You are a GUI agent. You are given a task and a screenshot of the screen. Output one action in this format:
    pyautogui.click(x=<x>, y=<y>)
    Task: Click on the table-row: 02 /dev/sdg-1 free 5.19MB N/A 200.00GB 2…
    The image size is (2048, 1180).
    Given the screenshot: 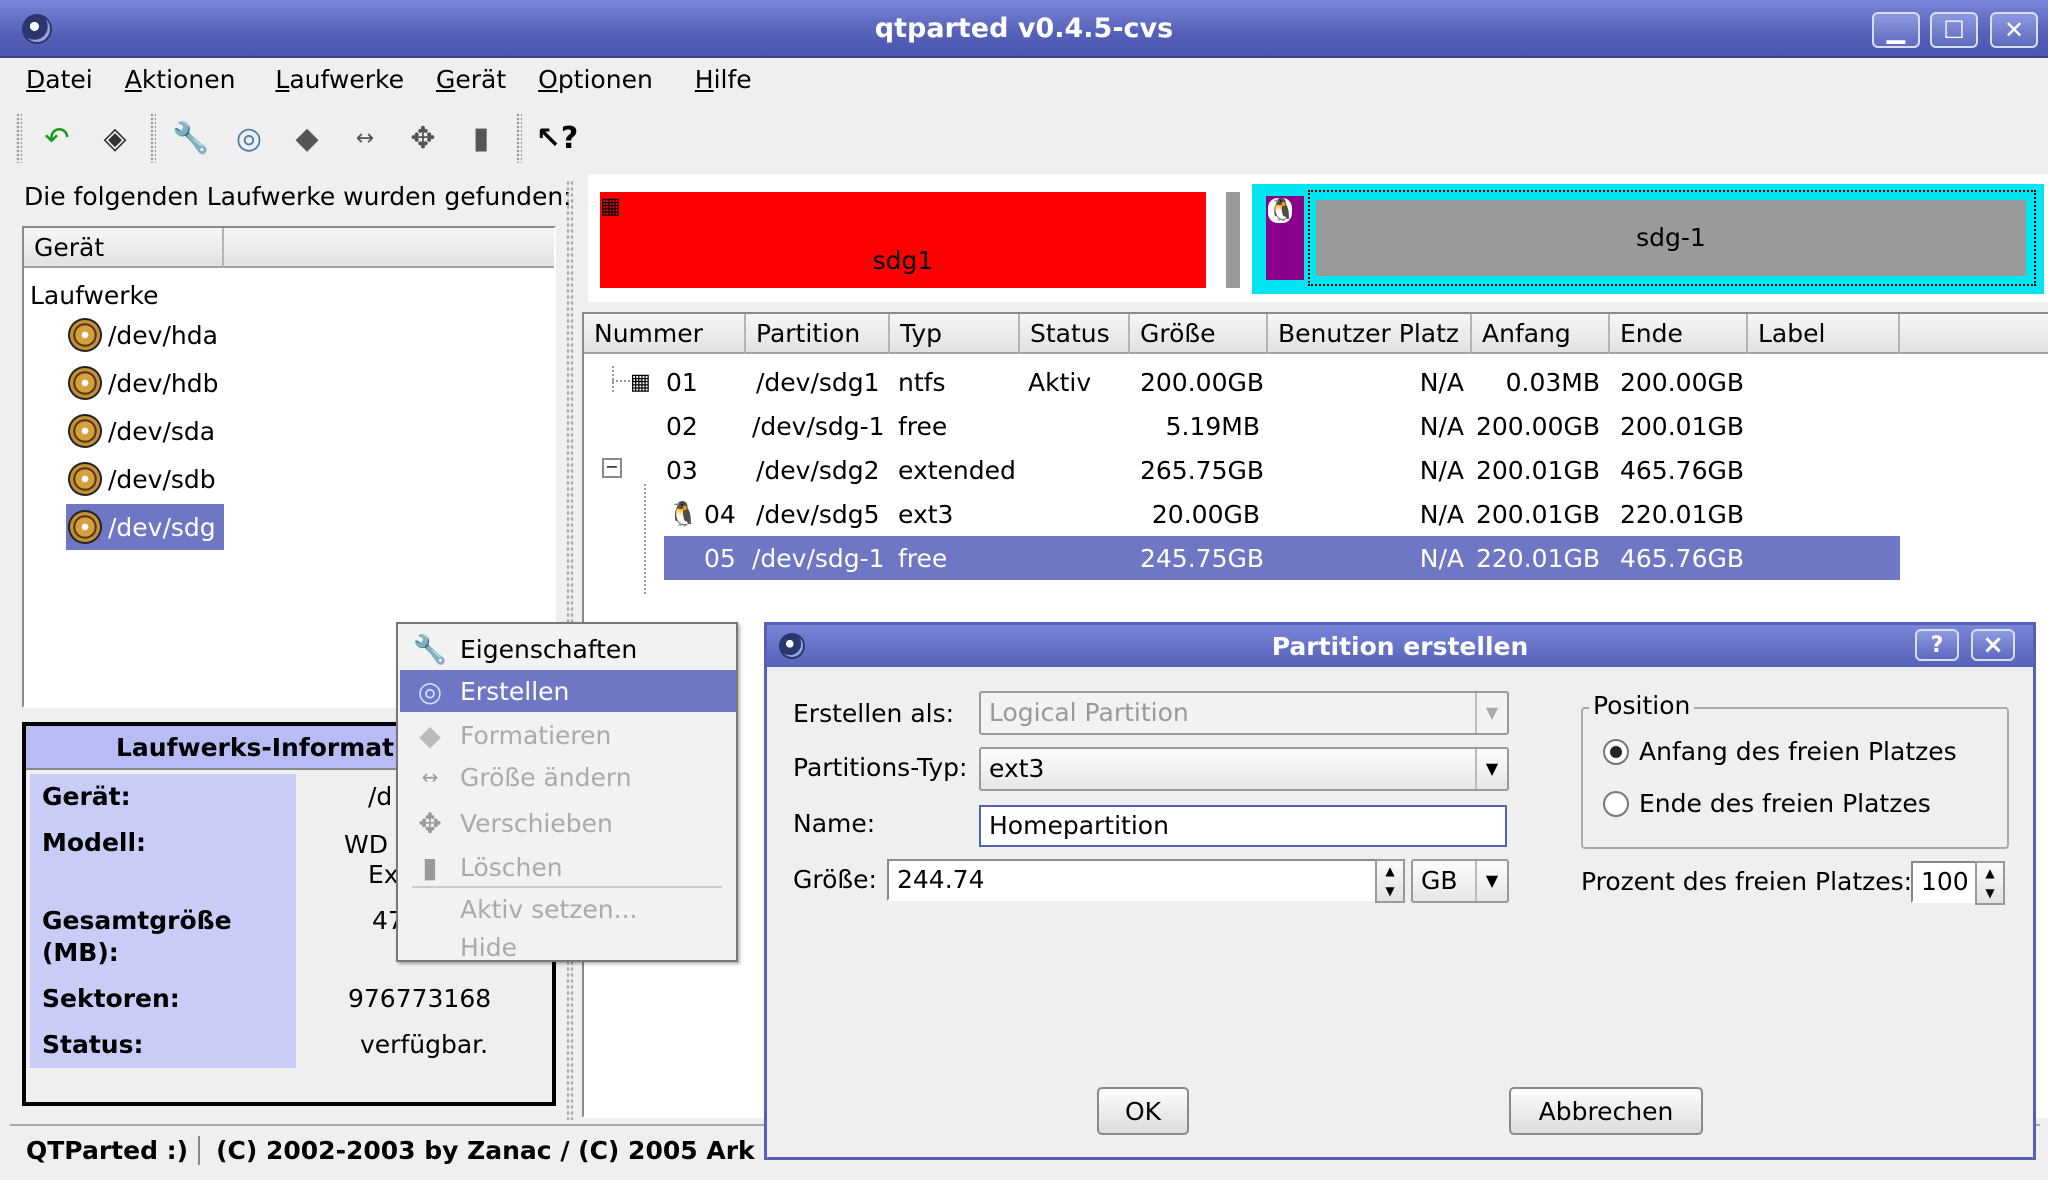 What is the action you would take?
    pyautogui.click(x=1314, y=426)
    